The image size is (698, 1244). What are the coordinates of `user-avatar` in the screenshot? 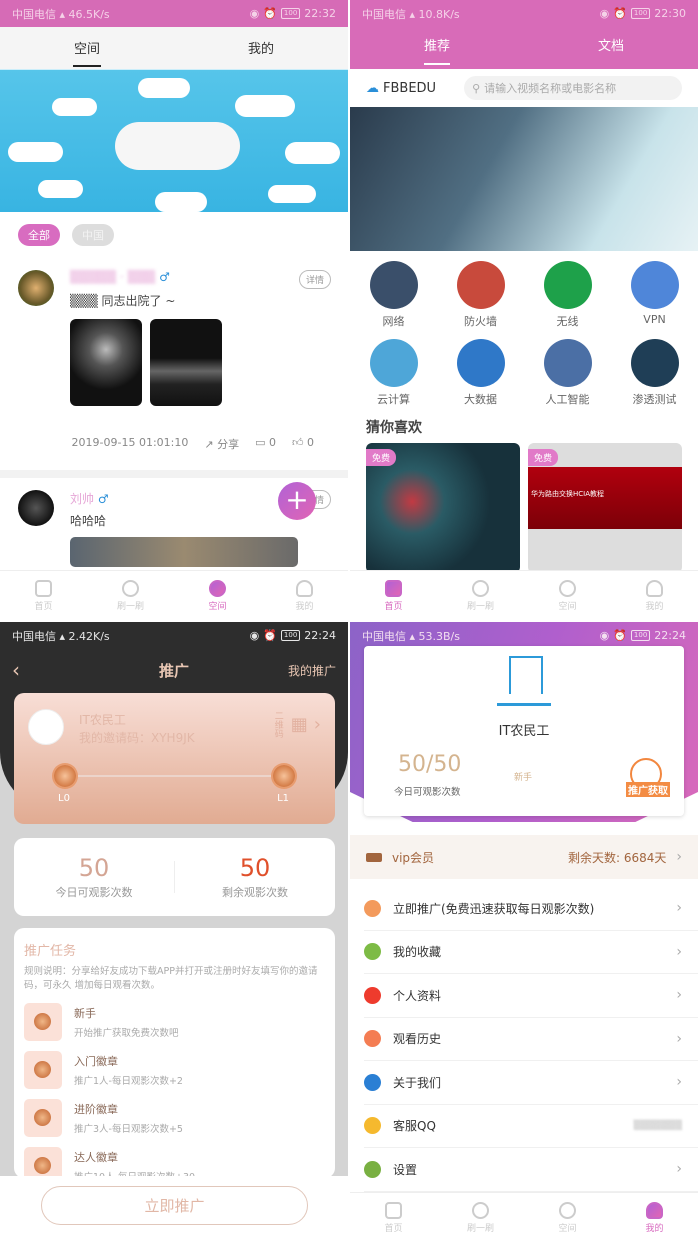 It's located at (46, 727).